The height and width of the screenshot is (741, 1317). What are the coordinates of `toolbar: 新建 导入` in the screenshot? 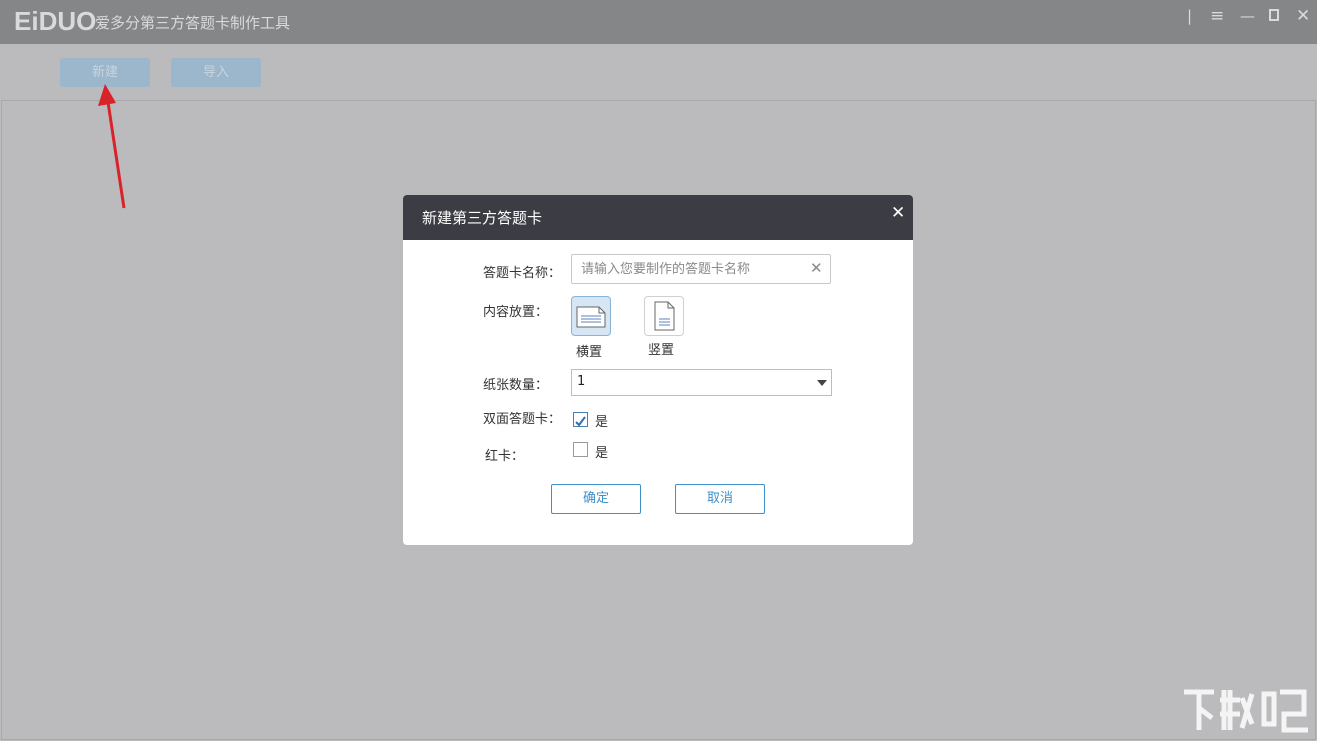 It's located at (658, 72).